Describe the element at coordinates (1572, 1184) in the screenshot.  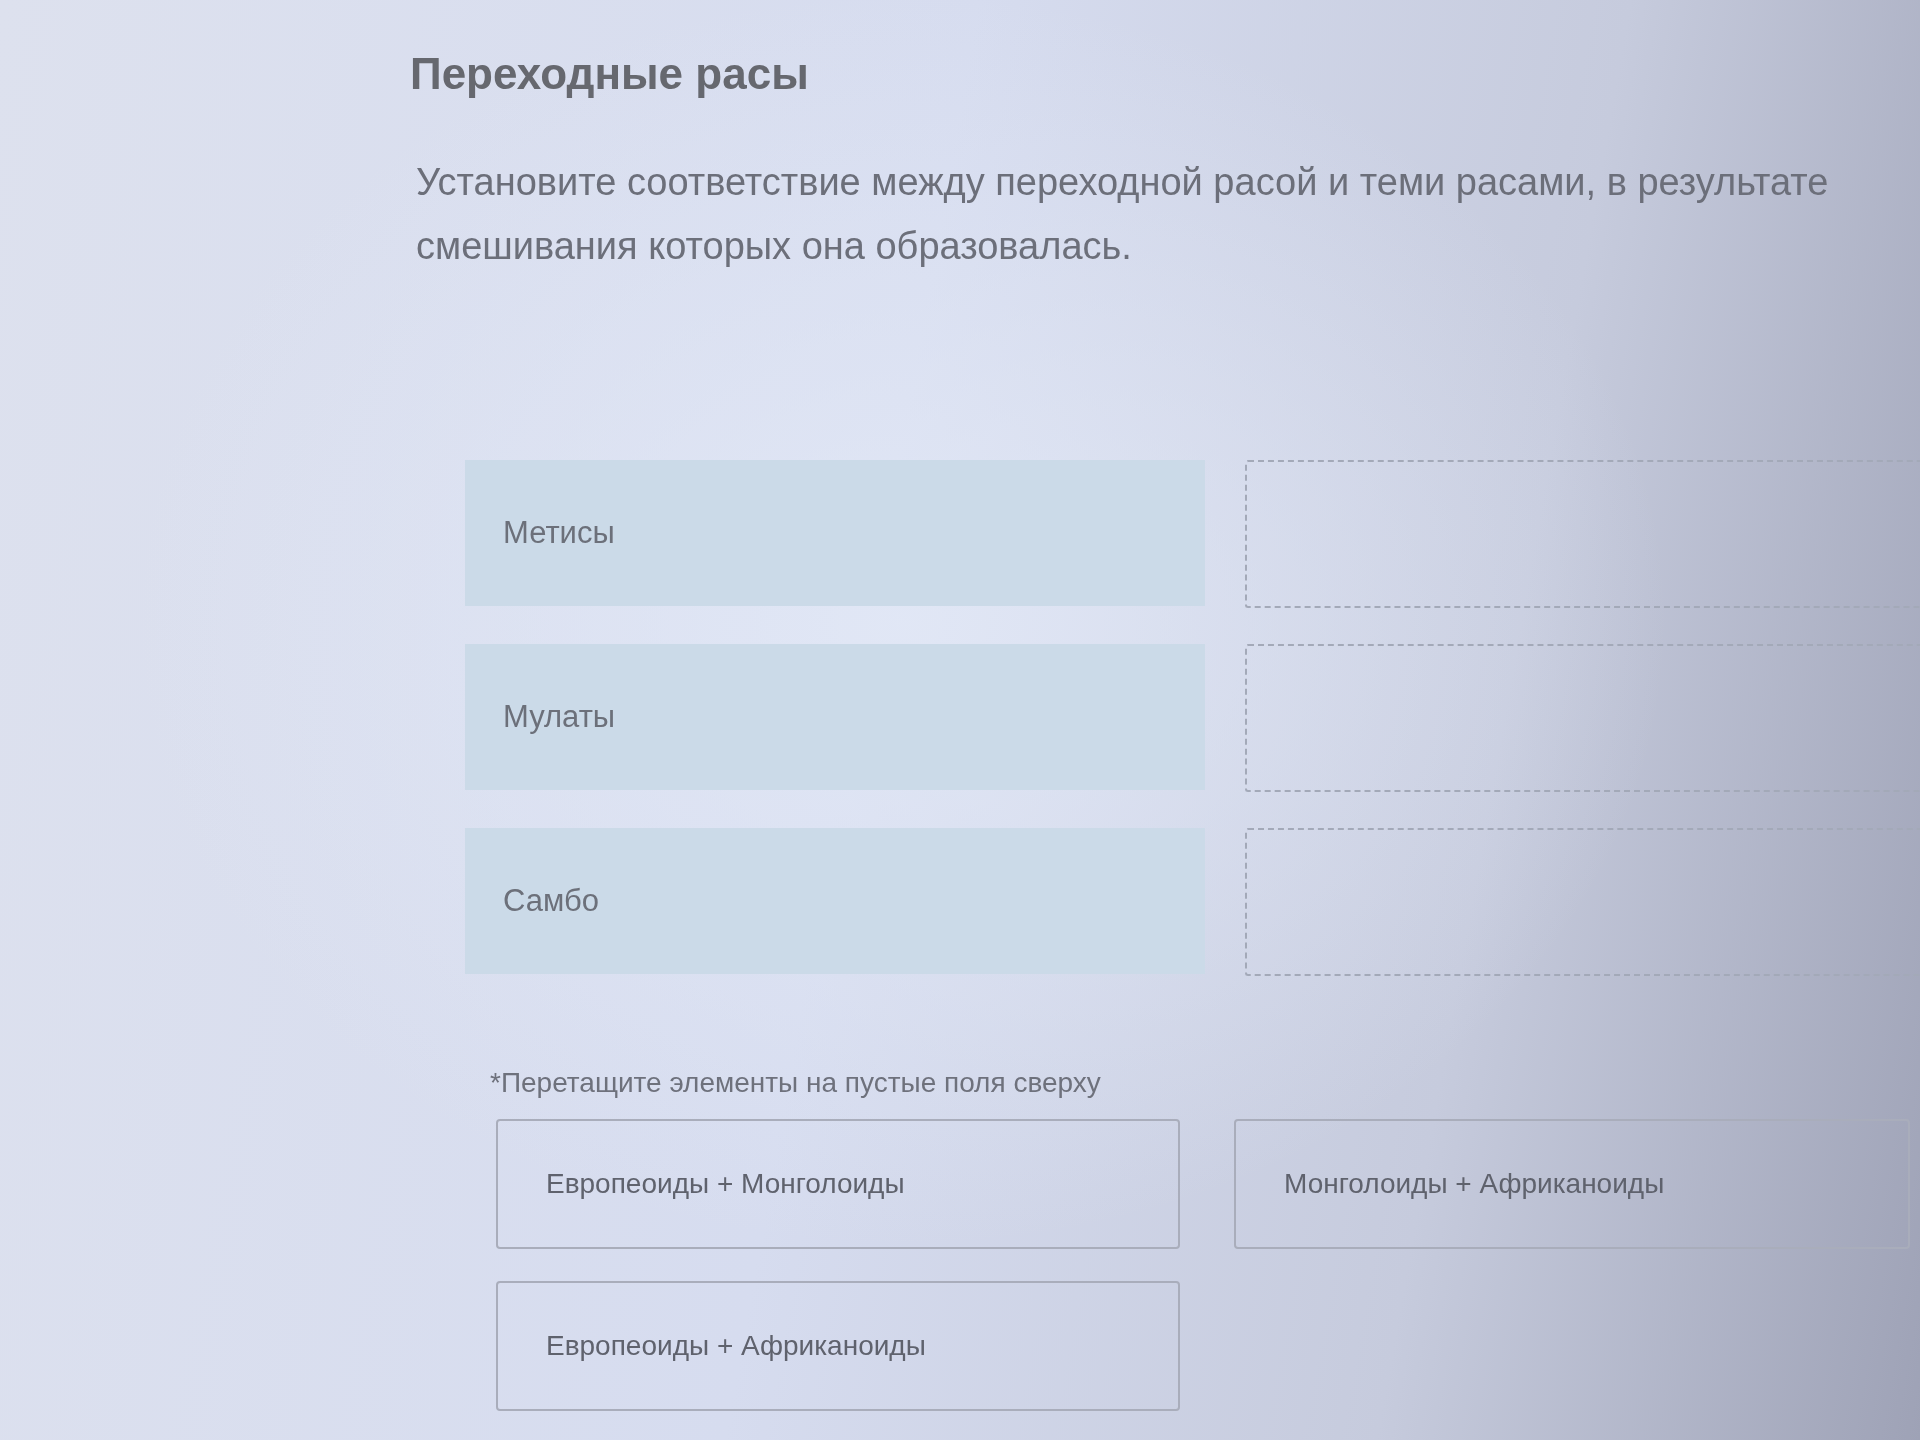
I see `draggable-option: Монголоиды + Африканоиды` at that location.